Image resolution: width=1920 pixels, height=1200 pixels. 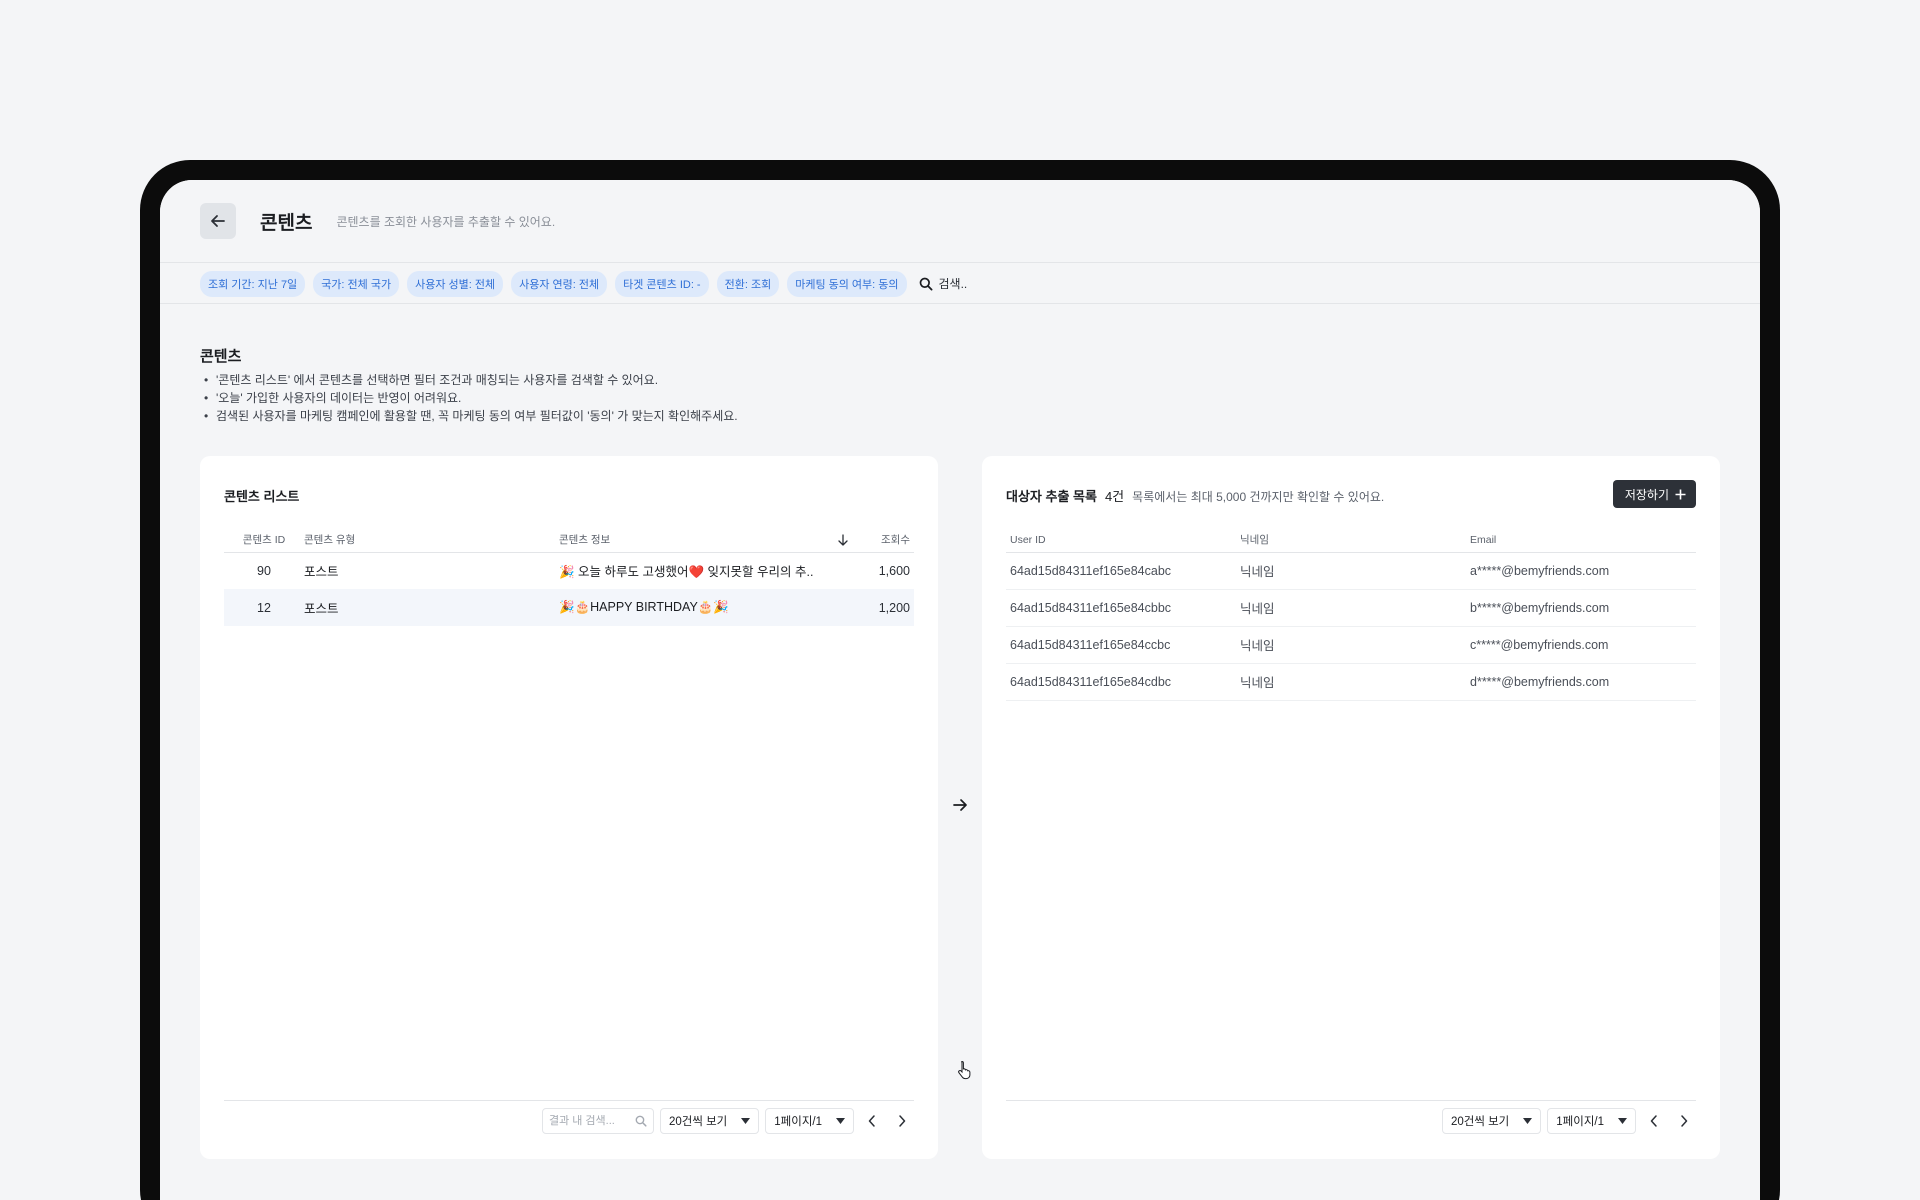 What do you see at coordinates (1581, 682) in the screenshot?
I see `cell-email: d*****@bemyfriends.com` at bounding box center [1581, 682].